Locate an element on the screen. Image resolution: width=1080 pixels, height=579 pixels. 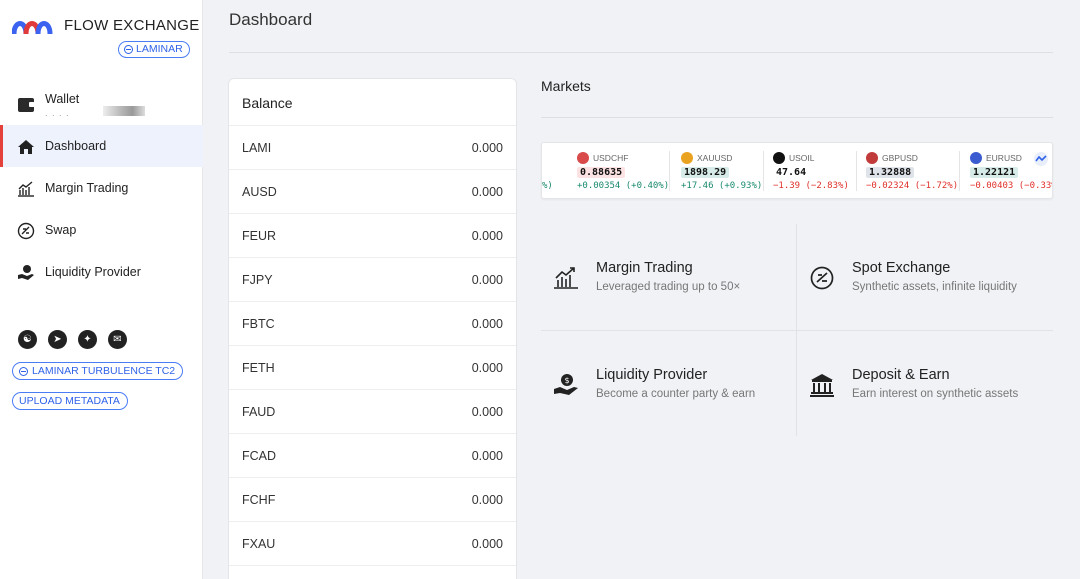
upload-metadata-button: UPLOAD METADATA is located at coordinates (70, 401).